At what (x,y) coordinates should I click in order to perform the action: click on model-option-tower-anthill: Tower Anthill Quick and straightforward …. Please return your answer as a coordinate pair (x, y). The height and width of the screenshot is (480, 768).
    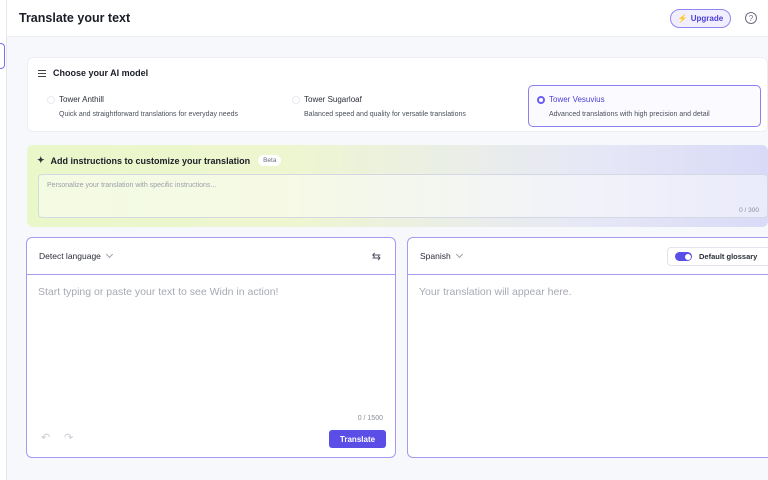
    Looking at the image, I should click on (154, 106).